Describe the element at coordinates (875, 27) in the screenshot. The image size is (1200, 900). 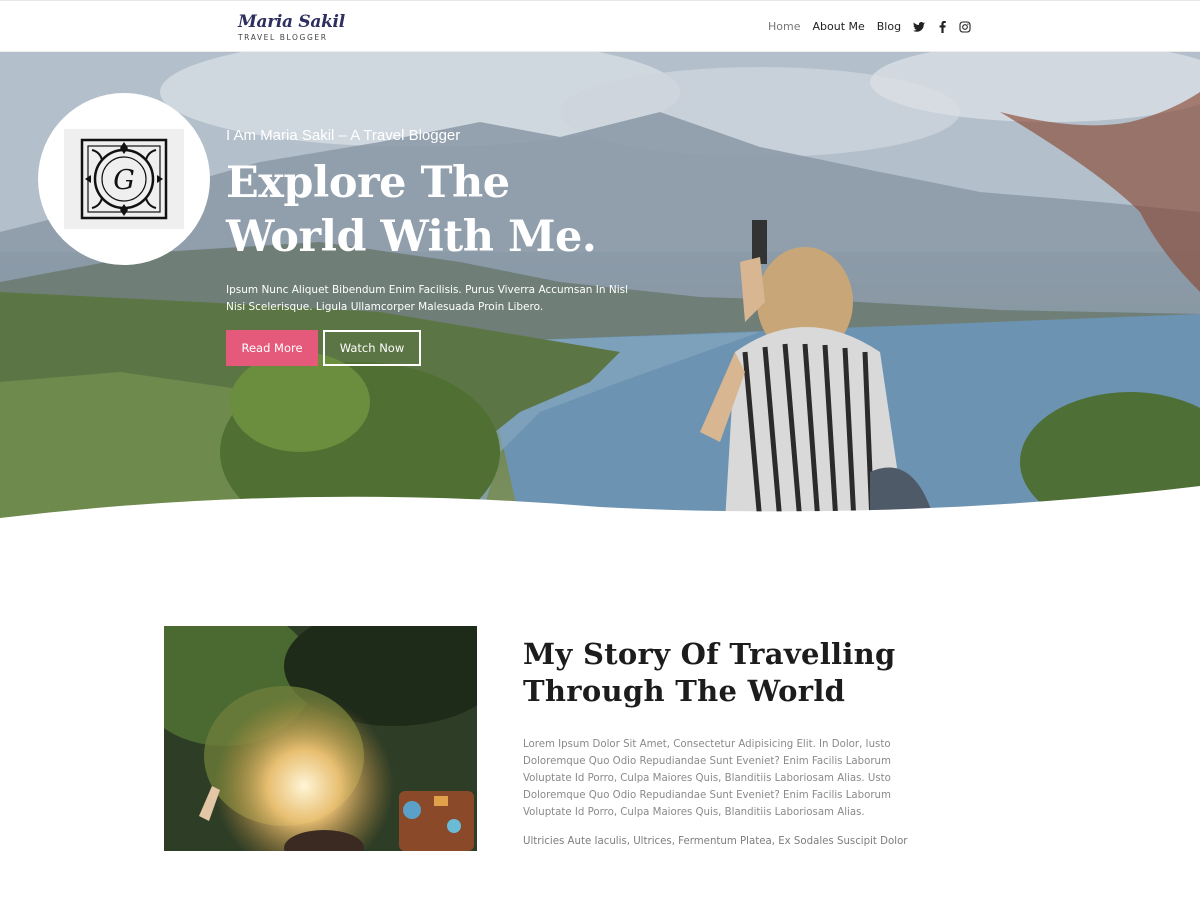
I see `main-nav: Home About Me Blog` at that location.